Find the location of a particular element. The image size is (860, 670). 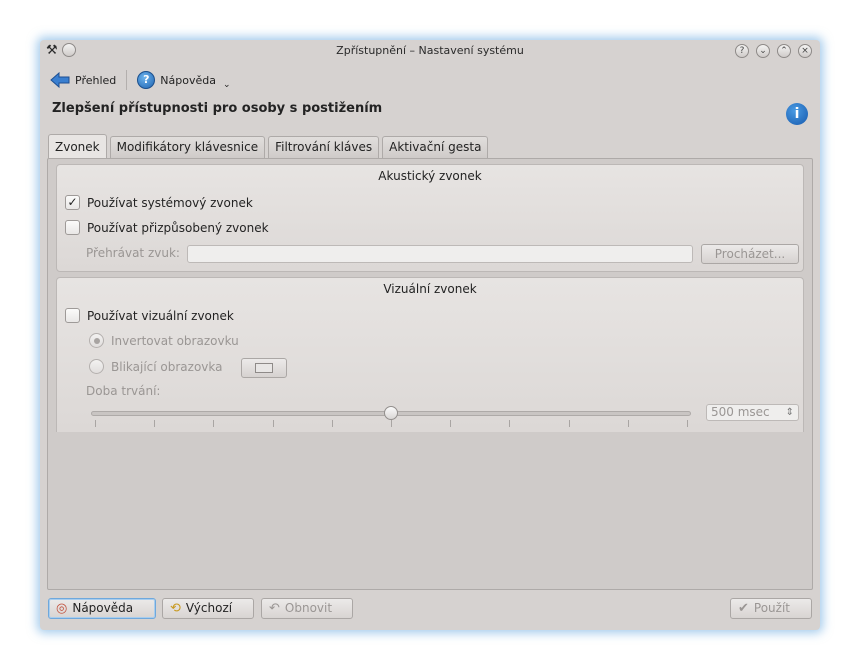

tab-keyboard-modifiers: Modifikátory klávesnice is located at coordinates (187, 147).